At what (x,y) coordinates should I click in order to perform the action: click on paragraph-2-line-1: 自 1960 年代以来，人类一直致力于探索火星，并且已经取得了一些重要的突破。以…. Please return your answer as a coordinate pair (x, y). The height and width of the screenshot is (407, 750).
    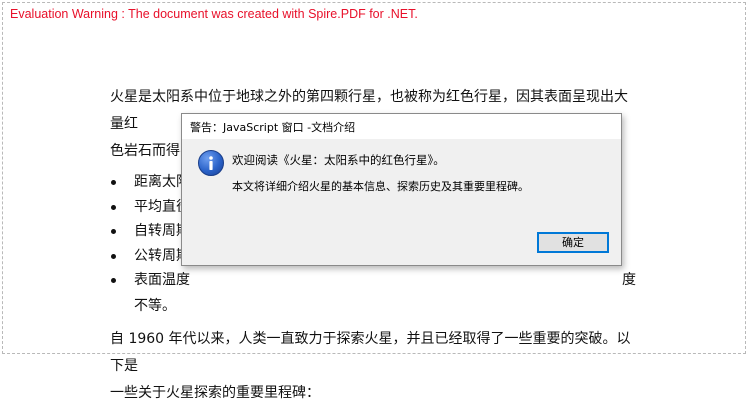
    Looking at the image, I should click on (370, 352).